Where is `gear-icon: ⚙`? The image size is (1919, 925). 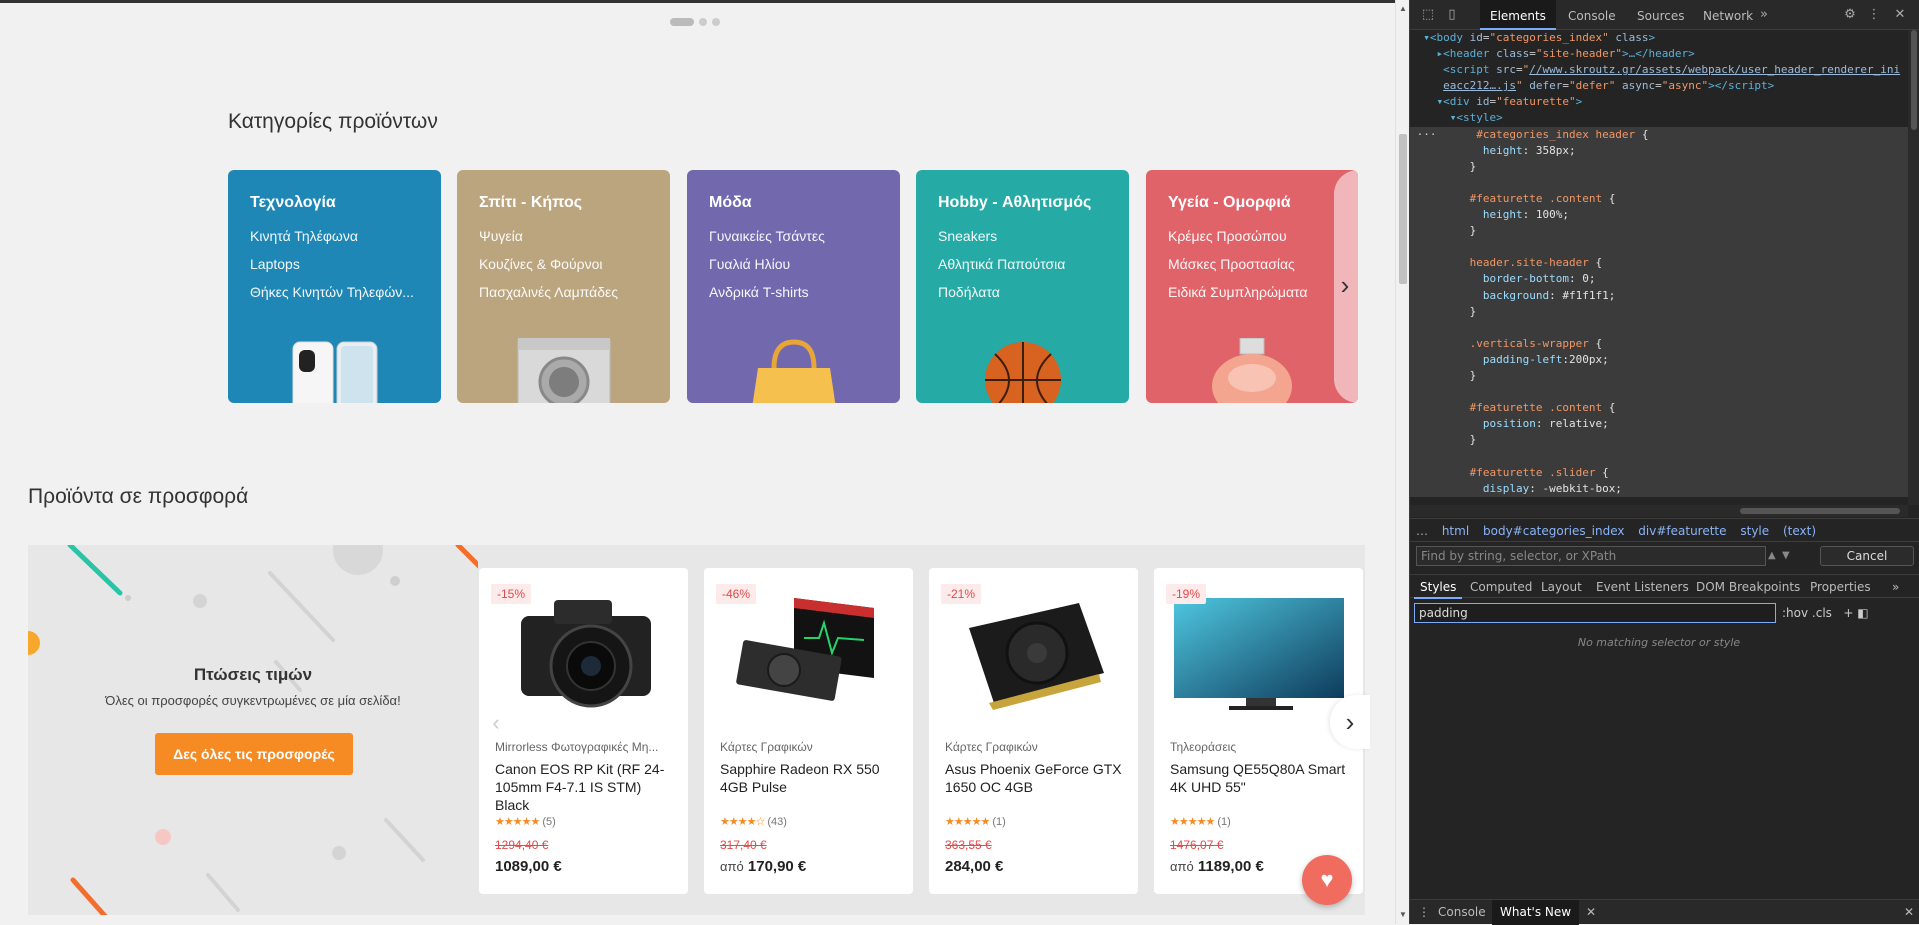
gear-icon: ⚙ is located at coordinates (1850, 15).